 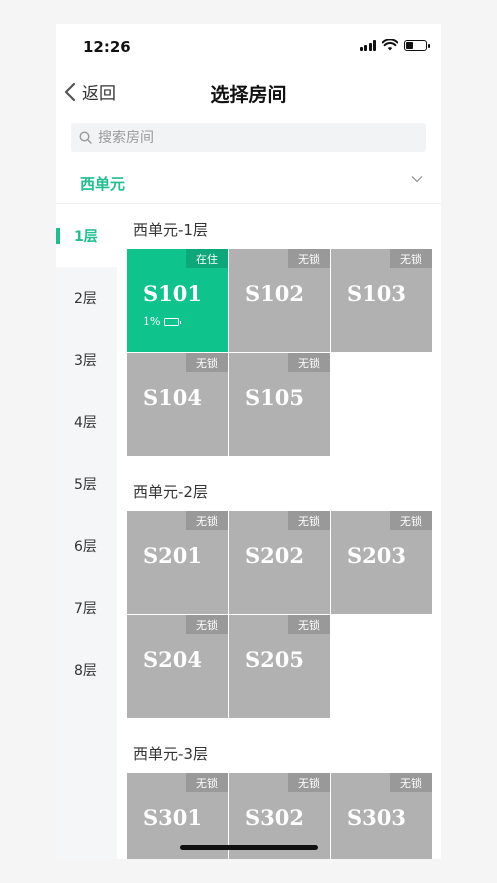 I want to click on room-name: S302, so click(x=275, y=817).